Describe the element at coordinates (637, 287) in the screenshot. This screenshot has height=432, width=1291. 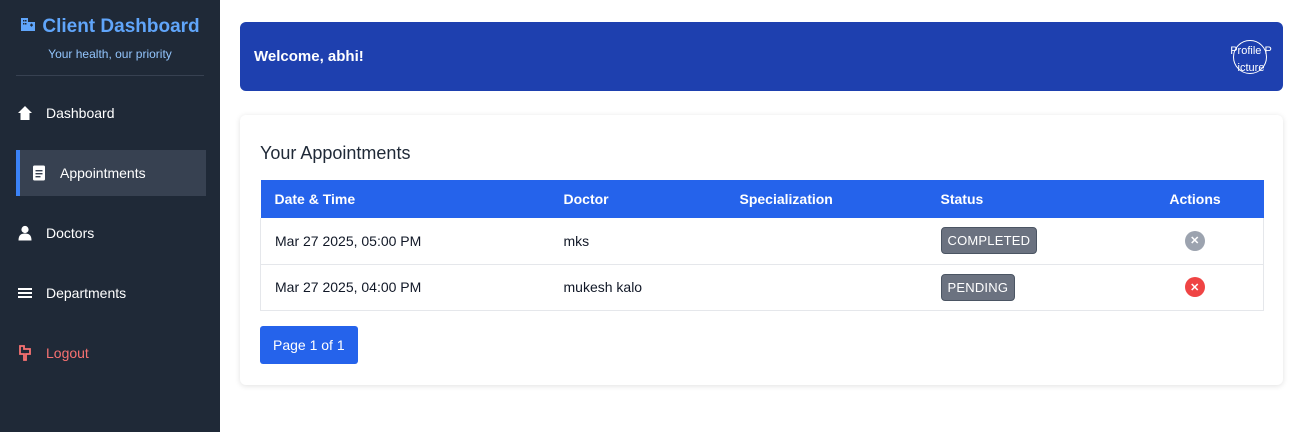
I see `cell-doctor: mukesh kalo` at that location.